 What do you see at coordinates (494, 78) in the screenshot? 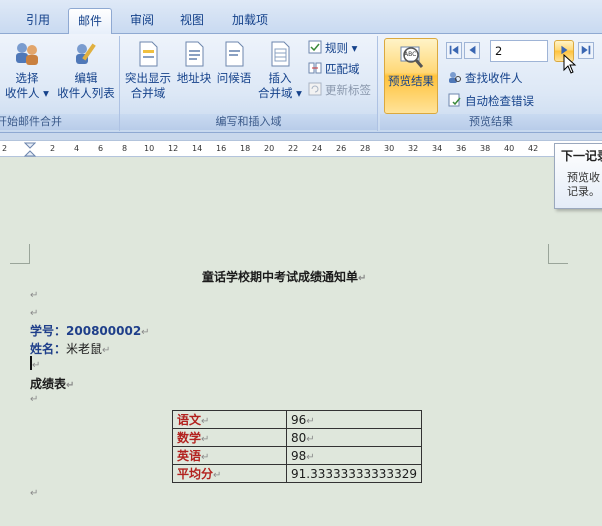
I see `find-recipient-label: 查找收件人` at bounding box center [494, 78].